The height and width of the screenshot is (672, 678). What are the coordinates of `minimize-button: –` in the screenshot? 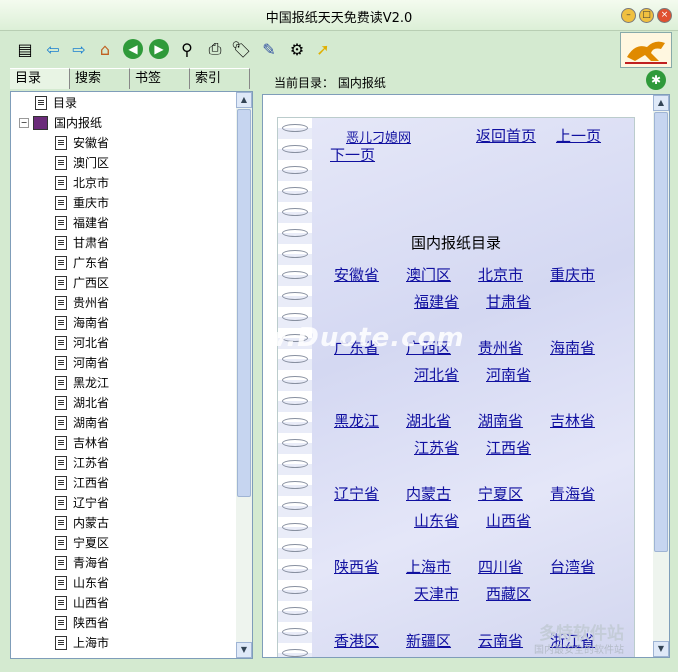 It's located at (628, 15).